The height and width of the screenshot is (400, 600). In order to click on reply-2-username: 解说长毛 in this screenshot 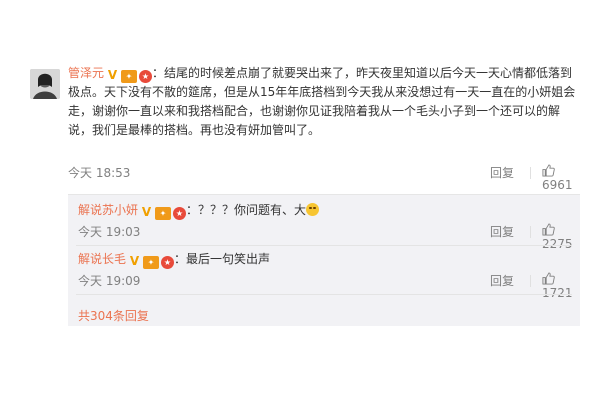, I will do `click(102, 259)`.